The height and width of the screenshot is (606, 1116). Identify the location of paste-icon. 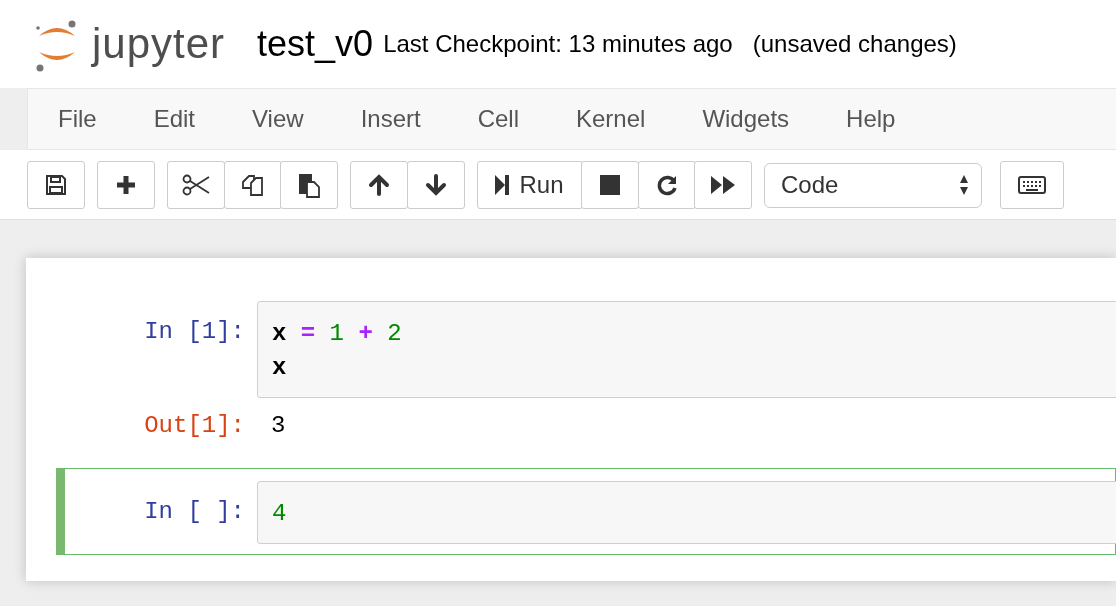
(309, 185).